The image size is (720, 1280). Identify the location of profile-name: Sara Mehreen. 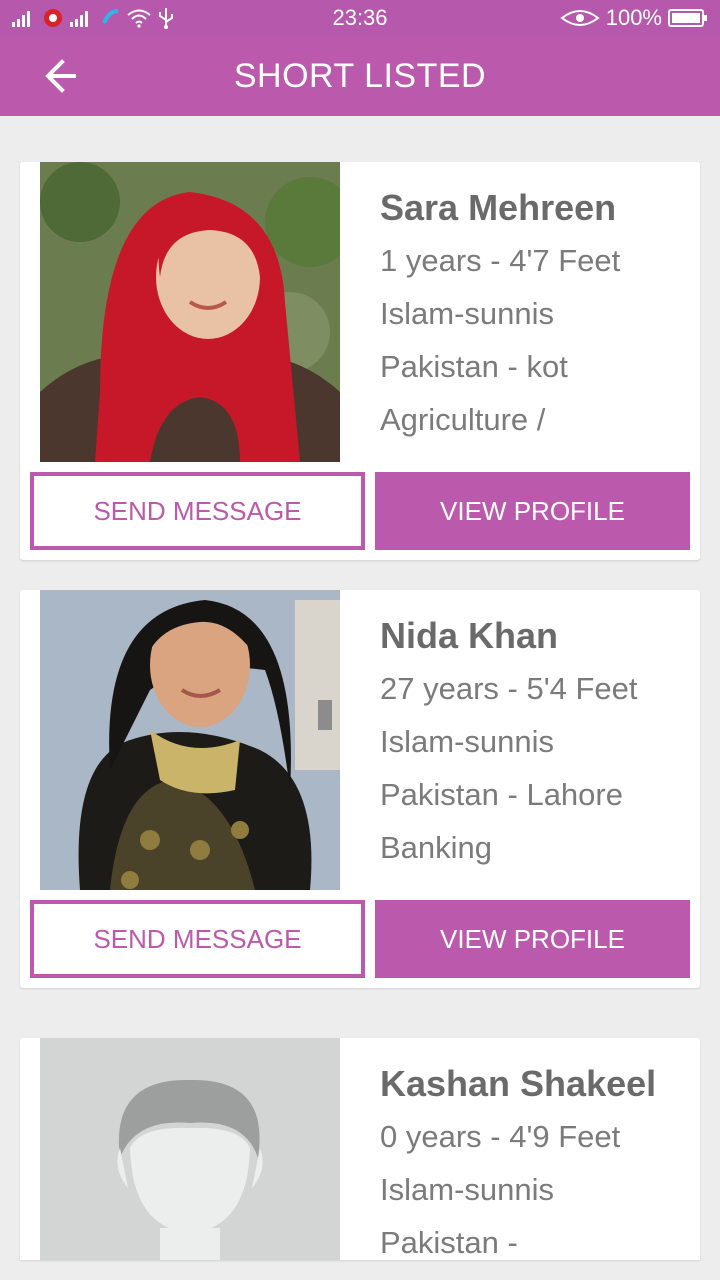
(498, 207).